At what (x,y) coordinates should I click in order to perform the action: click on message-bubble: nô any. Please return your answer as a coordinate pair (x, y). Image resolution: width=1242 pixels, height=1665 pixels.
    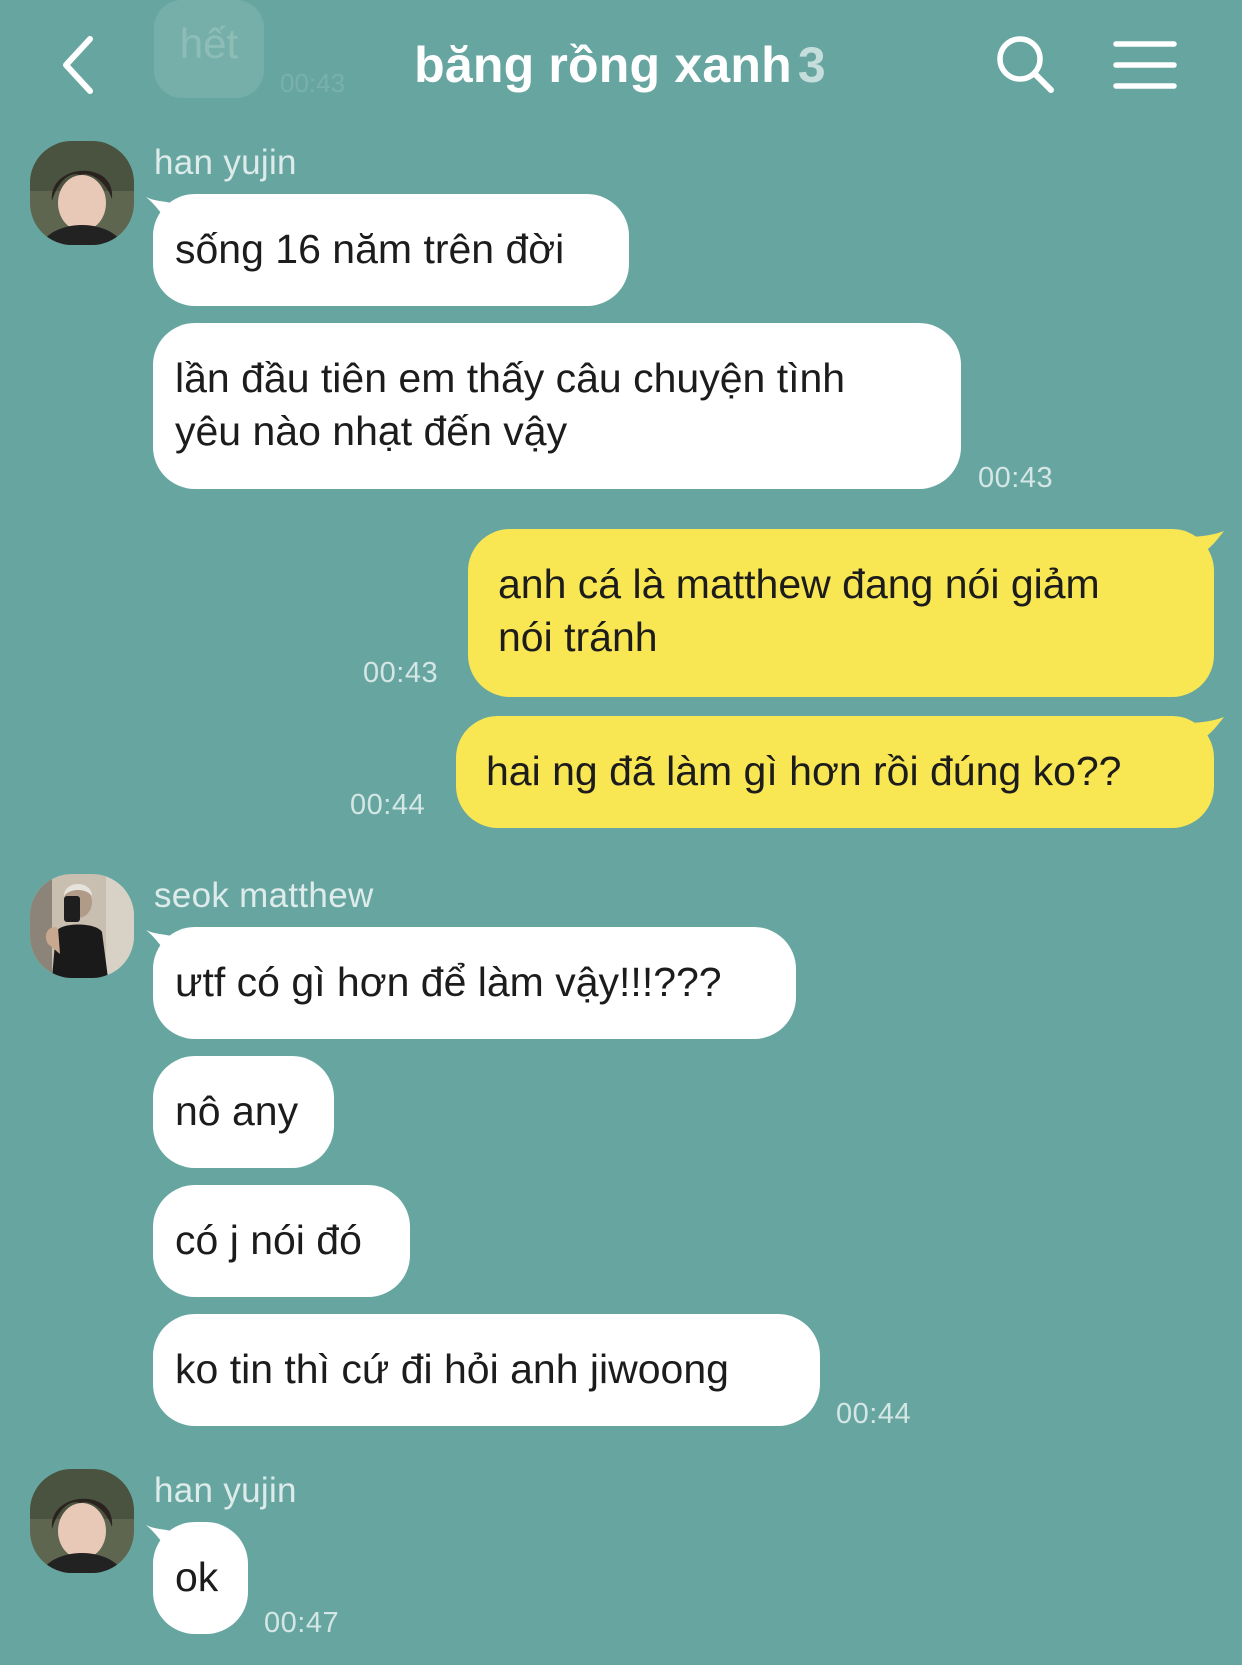
    Looking at the image, I should click on (243, 1112).